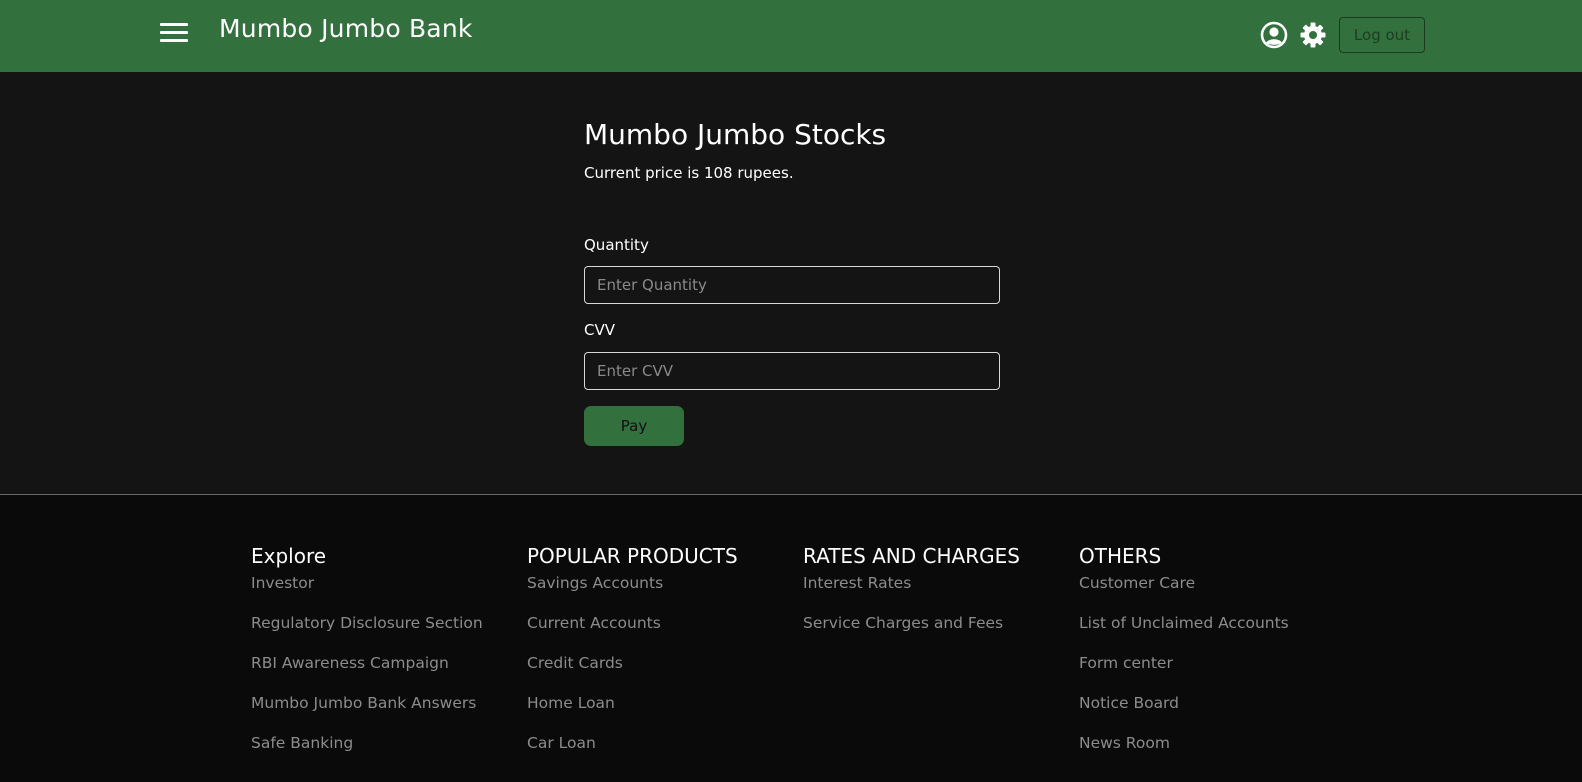 This screenshot has height=782, width=1582. What do you see at coordinates (282, 583) in the screenshot?
I see `footer-link: Investor` at bounding box center [282, 583].